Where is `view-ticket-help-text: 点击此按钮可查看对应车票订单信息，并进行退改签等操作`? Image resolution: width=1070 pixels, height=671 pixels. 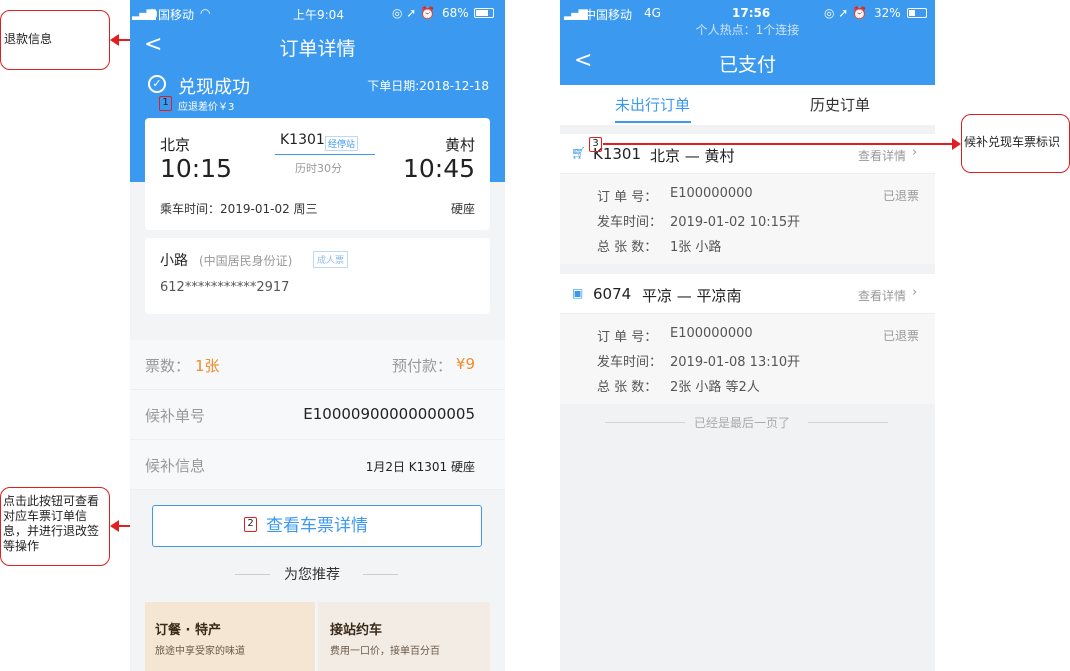 view-ticket-help-text: 点击此按钮可查看对应车票订单信息，并进行退改签等操作 is located at coordinates (51, 523).